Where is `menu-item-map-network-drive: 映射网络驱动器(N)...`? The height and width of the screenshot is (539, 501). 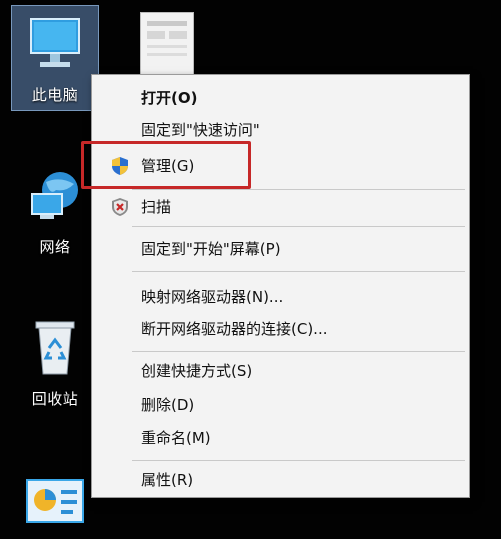 menu-item-map-network-drive: 映射网络驱动器(N)... is located at coordinates (280, 297).